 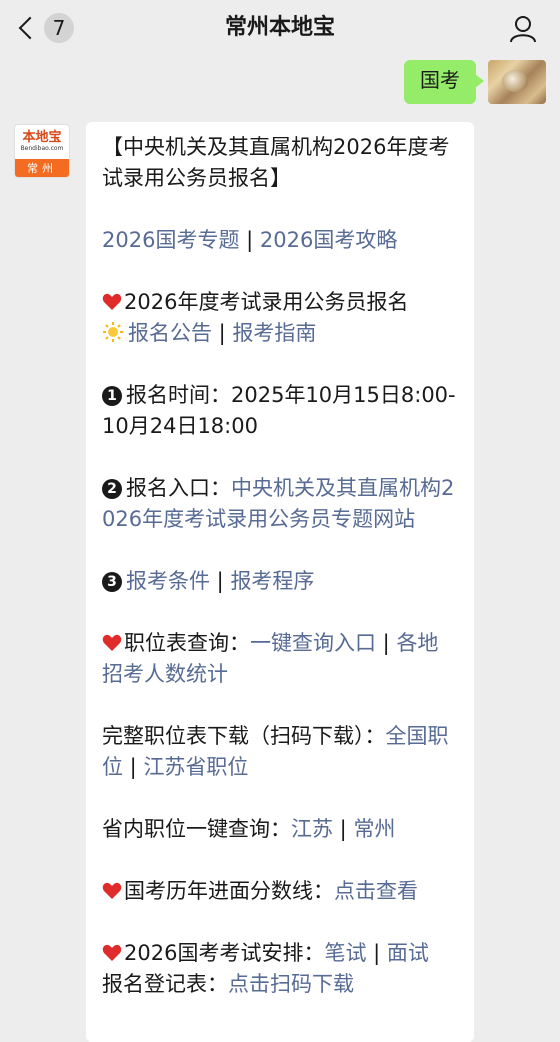 What do you see at coordinates (328, 240) in the screenshot?
I see `strategy-link: 2026国考攻略` at bounding box center [328, 240].